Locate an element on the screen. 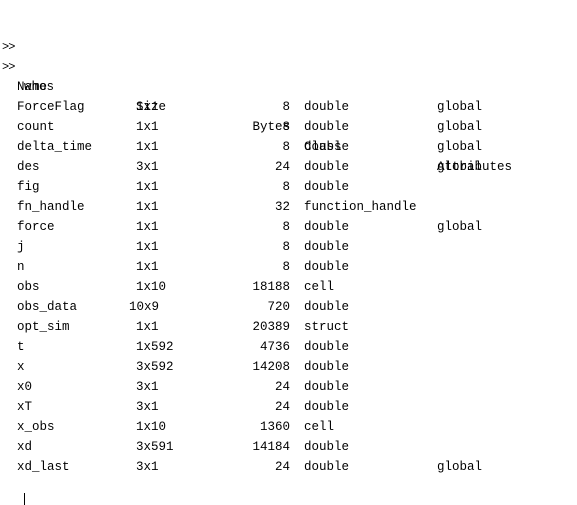  variable-name: obs_data is located at coordinates (47, 307).